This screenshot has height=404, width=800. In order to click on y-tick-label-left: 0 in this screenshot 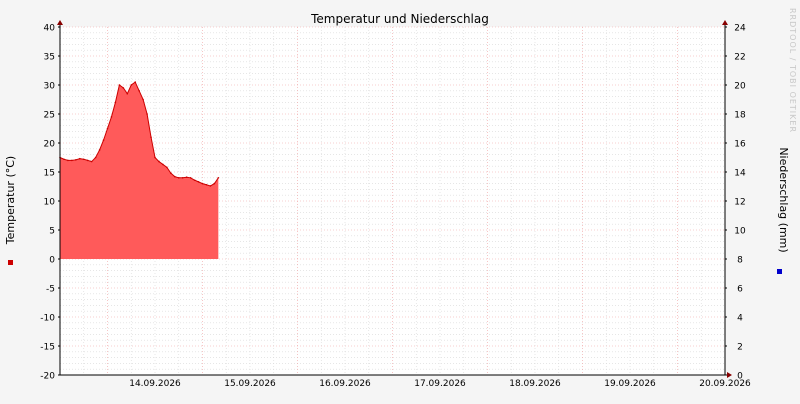, I will do `click(52, 261)`.